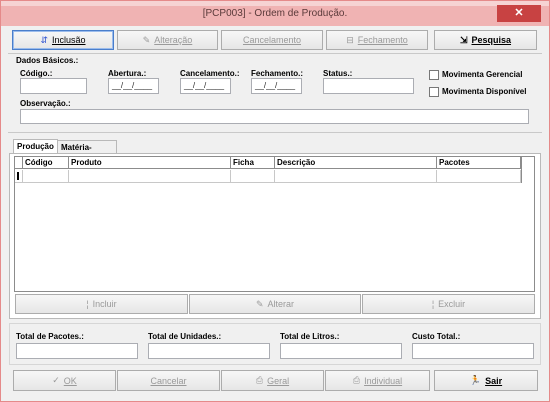 Image resolution: width=550 pixels, height=402 pixels. I want to click on incluir-button: ¦ Incluir, so click(101, 304).